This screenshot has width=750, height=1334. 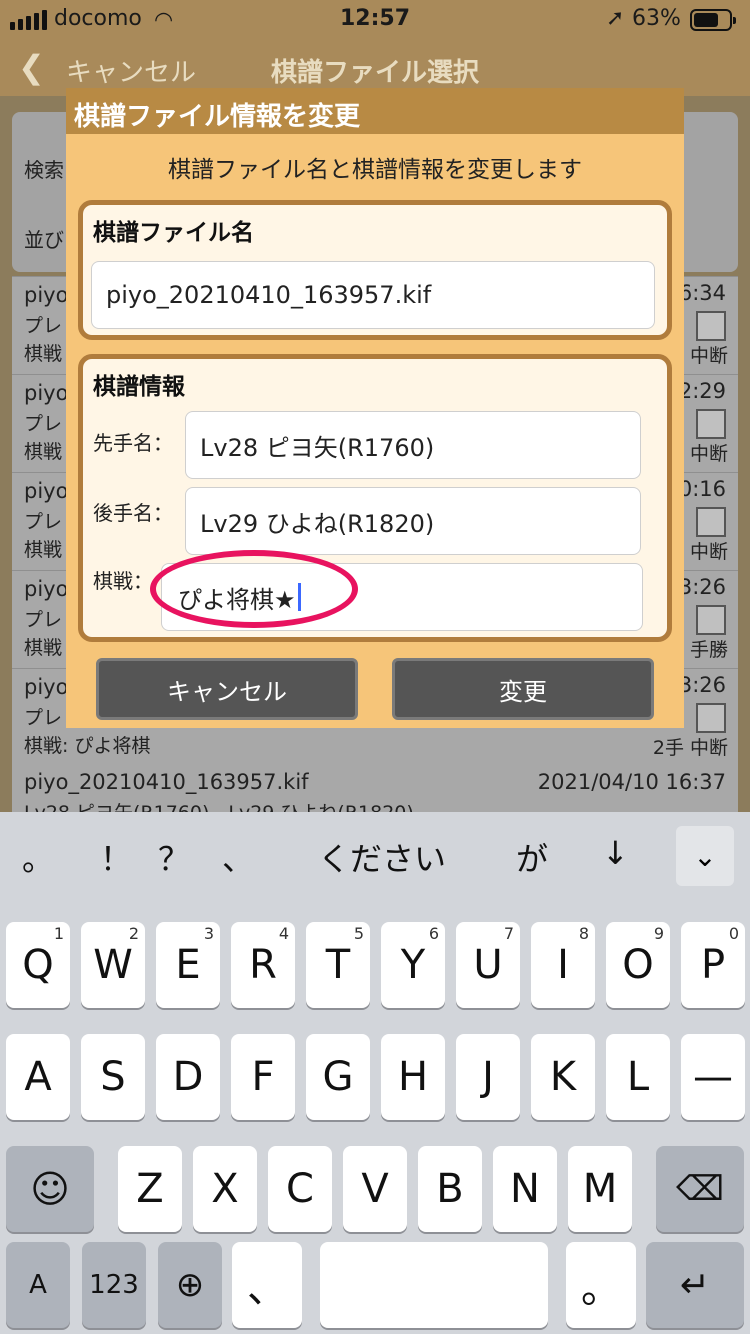 What do you see at coordinates (219, 805) in the screenshot?
I see `row-players: Lv28 ピヨ矢(R1760) - Lv29 ひよね(R1820)` at bounding box center [219, 805].